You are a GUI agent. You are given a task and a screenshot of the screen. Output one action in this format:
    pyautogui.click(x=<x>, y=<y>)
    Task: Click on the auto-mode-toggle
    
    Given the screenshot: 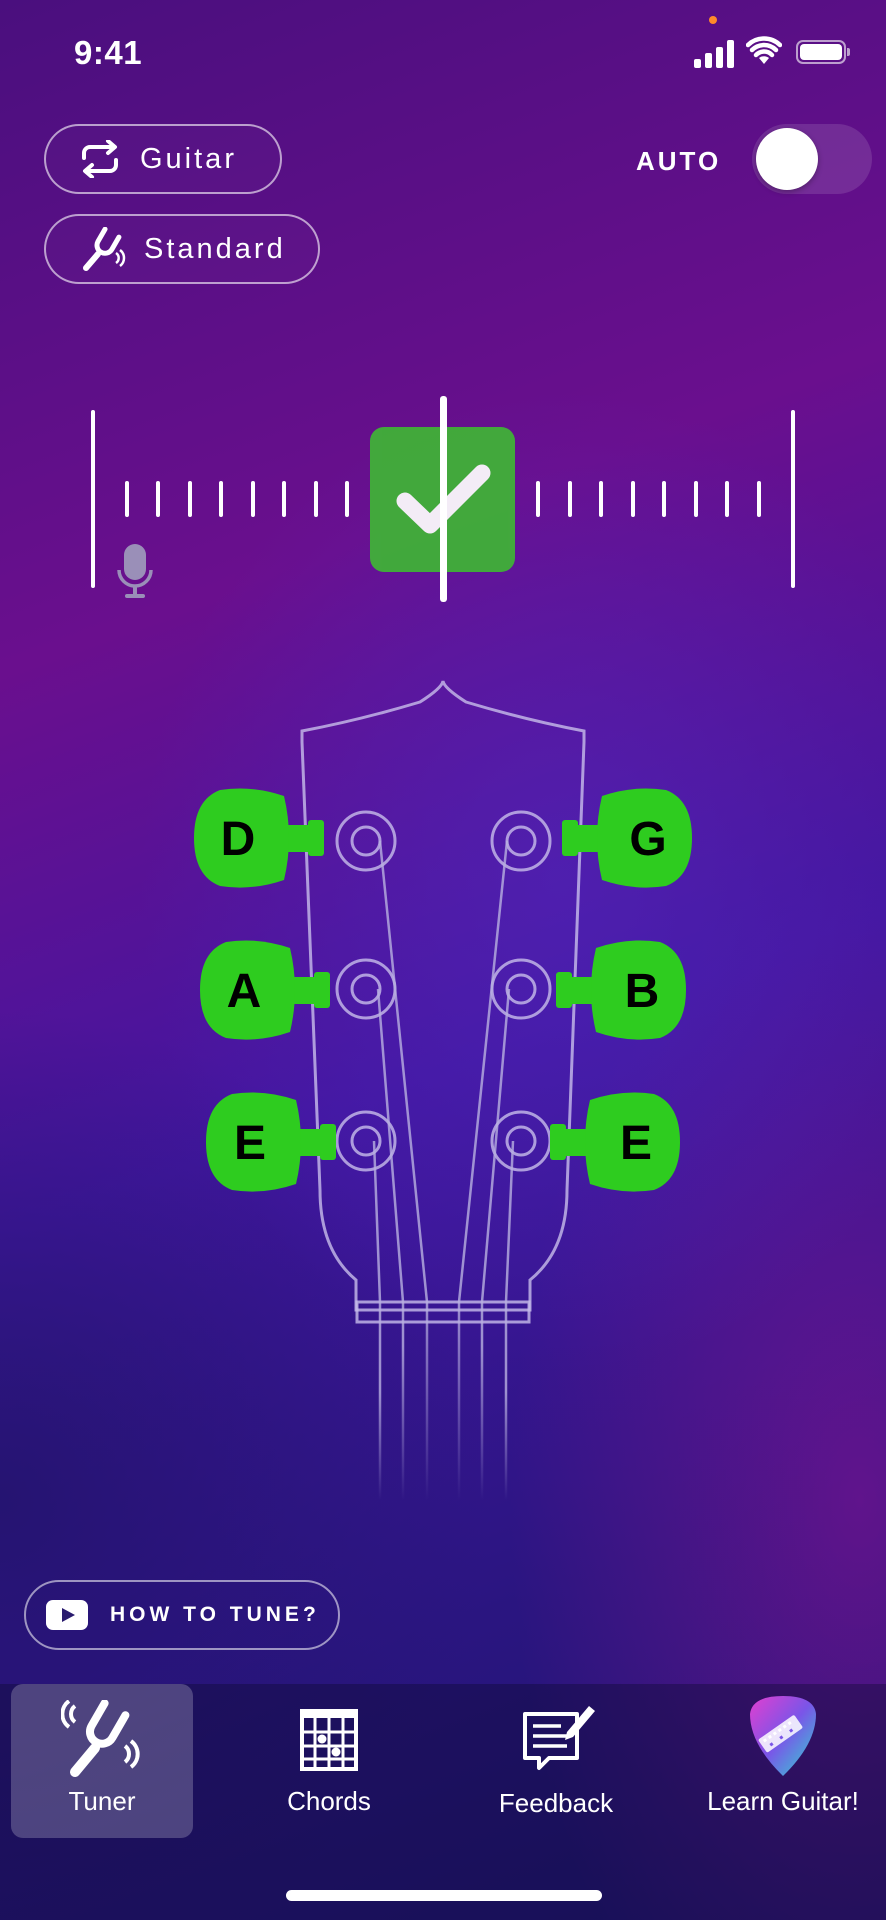 What is the action you would take?
    pyautogui.click(x=812, y=159)
    